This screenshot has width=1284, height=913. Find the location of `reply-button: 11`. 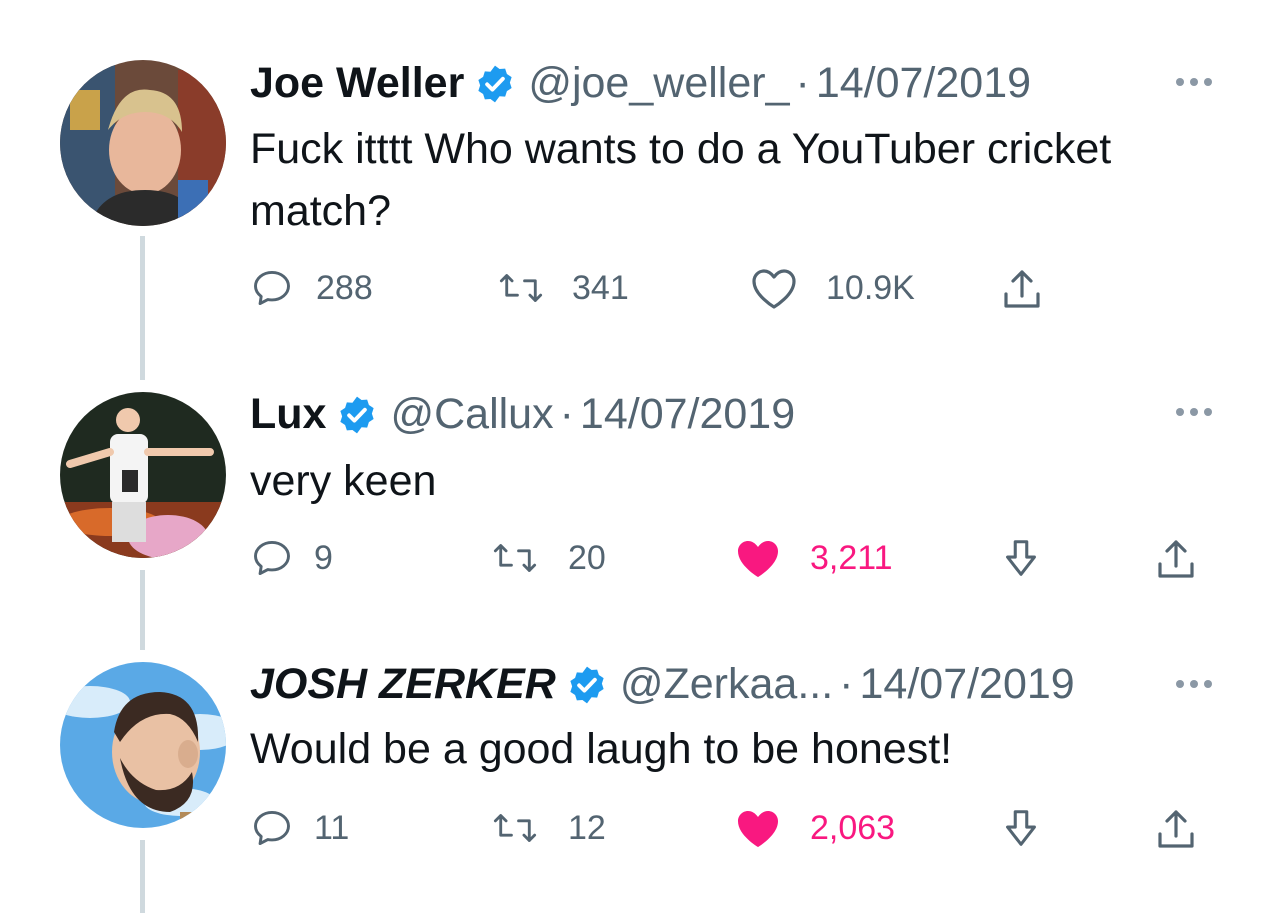

reply-button: 11 is located at coordinates (299, 828).